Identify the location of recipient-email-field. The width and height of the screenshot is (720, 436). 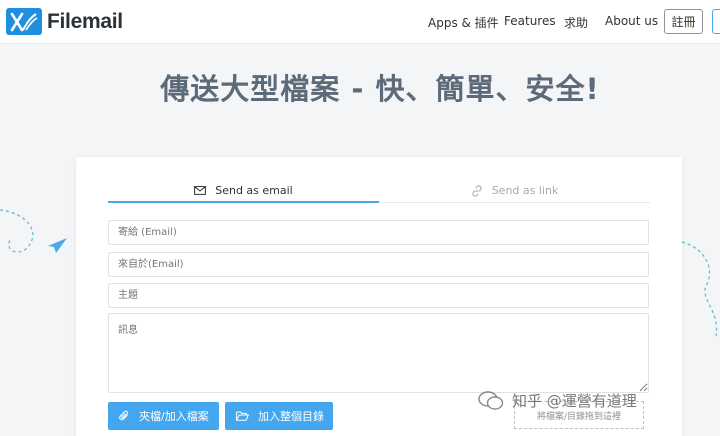
(378, 232).